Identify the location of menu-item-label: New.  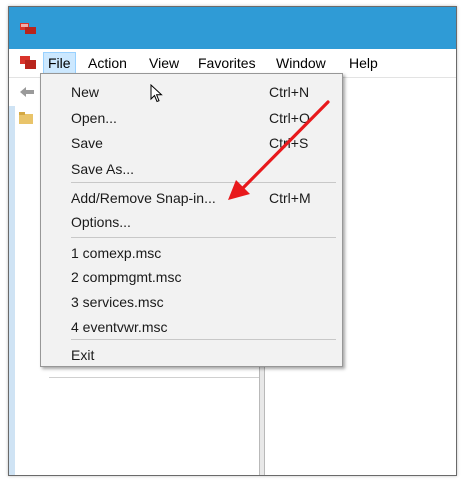
(85, 92).